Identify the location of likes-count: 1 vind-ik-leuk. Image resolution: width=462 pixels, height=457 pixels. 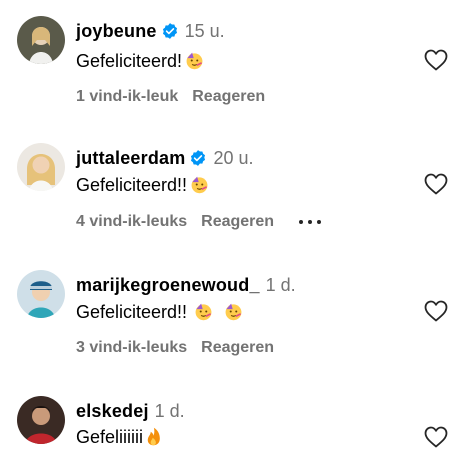
(127, 96).